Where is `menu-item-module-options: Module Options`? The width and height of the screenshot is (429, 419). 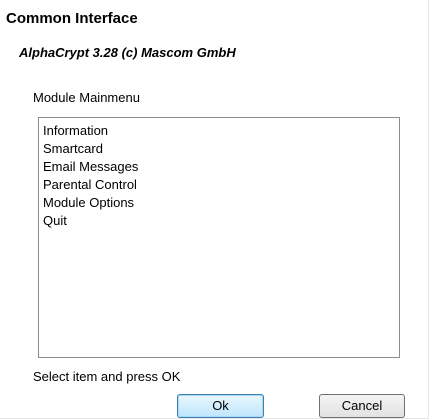
menu-item-module-options: Module Options is located at coordinates (221, 203).